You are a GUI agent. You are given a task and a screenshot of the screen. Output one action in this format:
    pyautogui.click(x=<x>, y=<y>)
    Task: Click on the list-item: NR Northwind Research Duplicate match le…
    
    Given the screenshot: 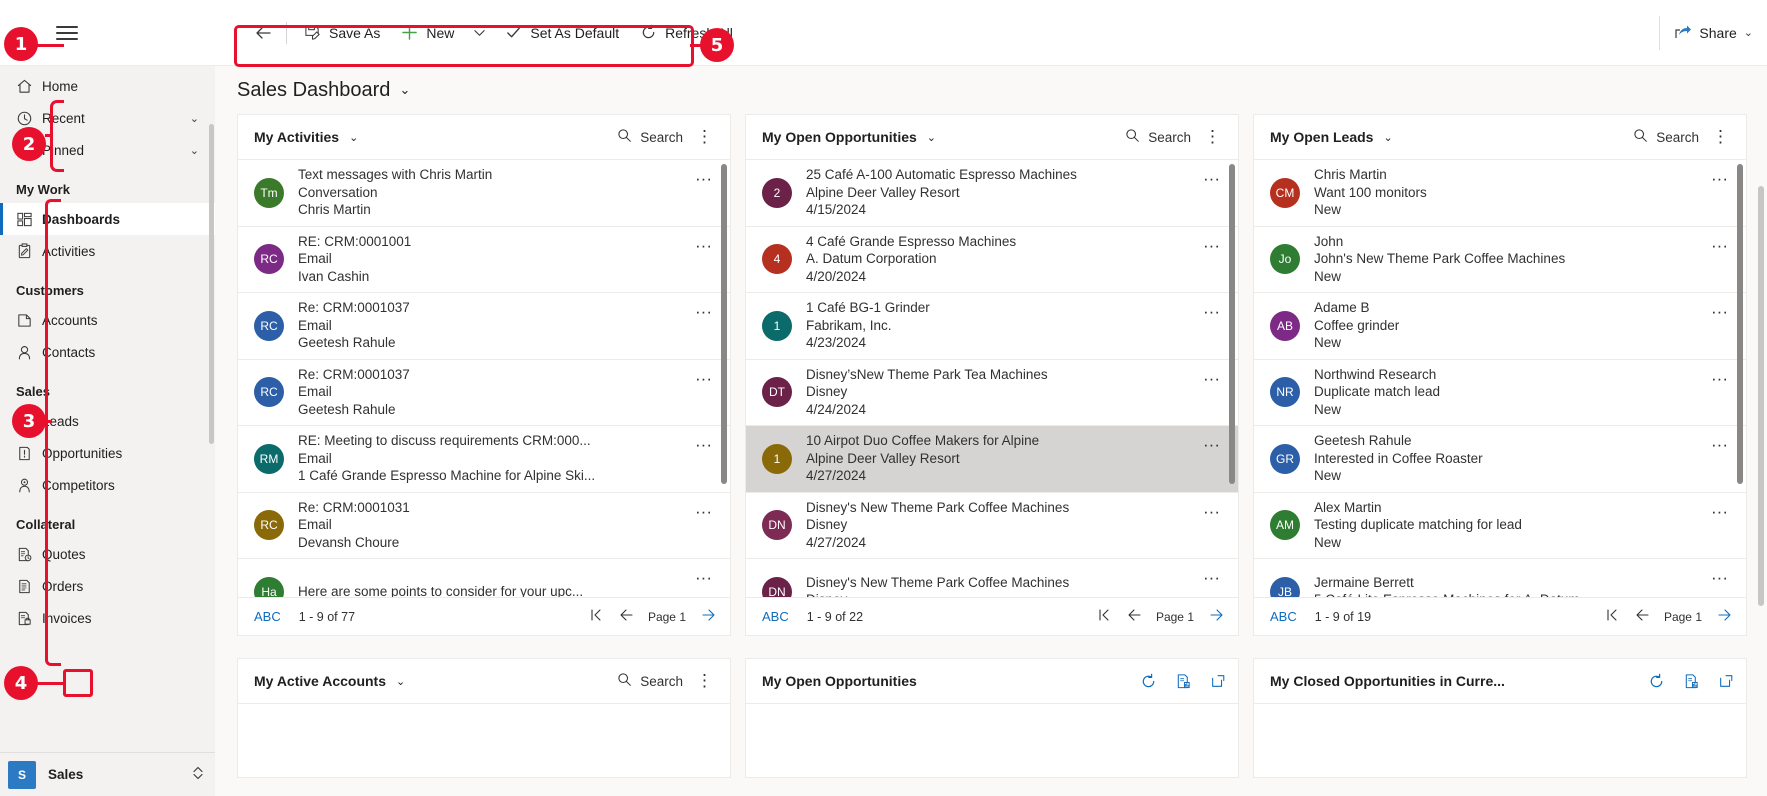 What is the action you would take?
    pyautogui.click(x=1500, y=393)
    